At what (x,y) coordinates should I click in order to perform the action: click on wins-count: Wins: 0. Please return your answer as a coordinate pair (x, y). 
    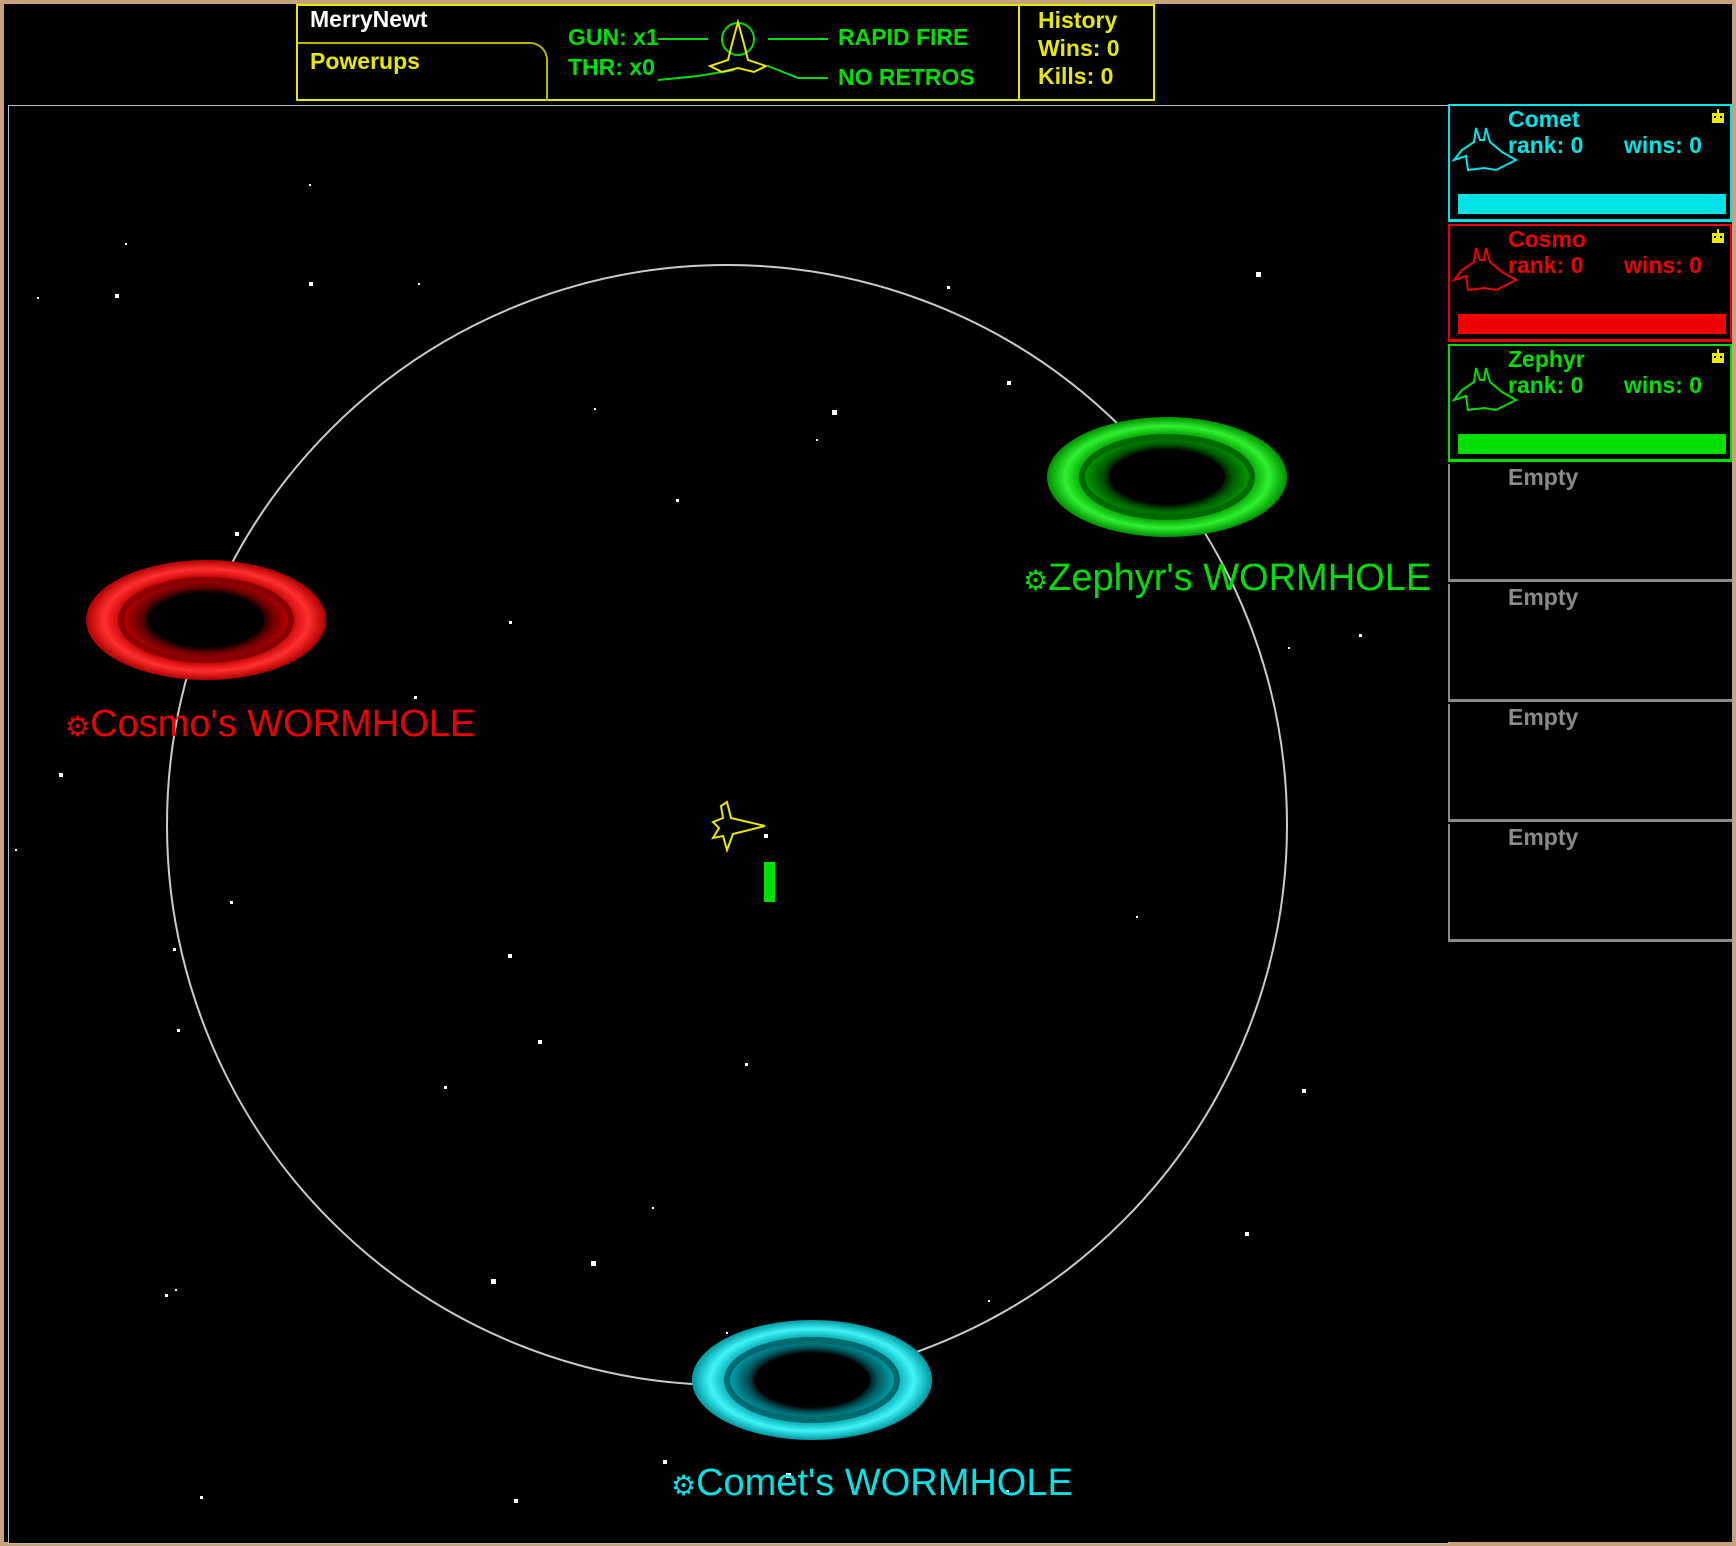
    Looking at the image, I should click on (1079, 48).